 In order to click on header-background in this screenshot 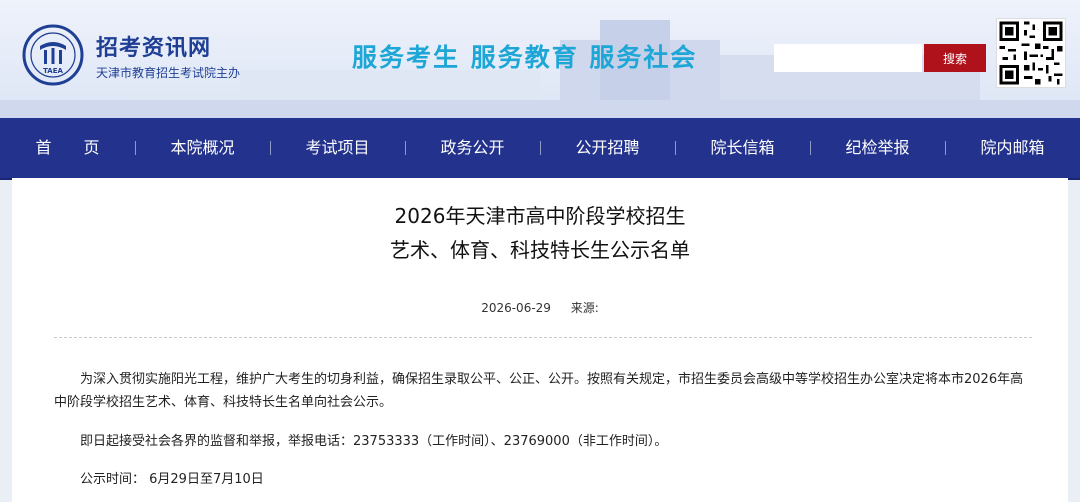, I will do `click(540, 109)`.